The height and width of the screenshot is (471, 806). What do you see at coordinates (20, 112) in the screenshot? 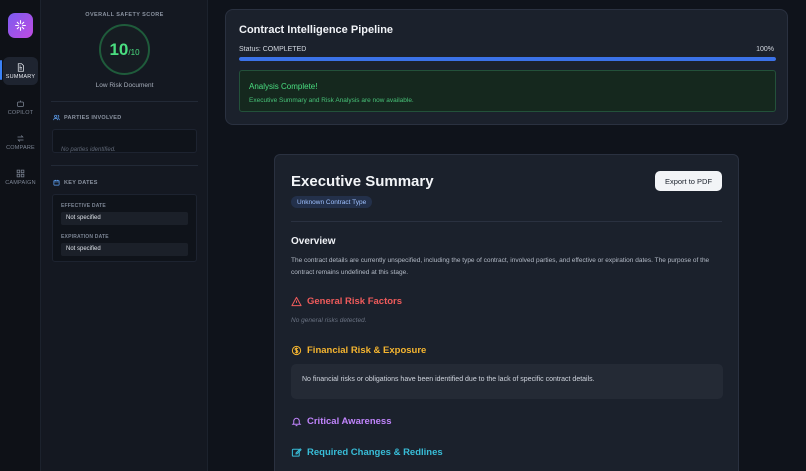
I see `nav-copilot-label: COPILOT` at bounding box center [20, 112].